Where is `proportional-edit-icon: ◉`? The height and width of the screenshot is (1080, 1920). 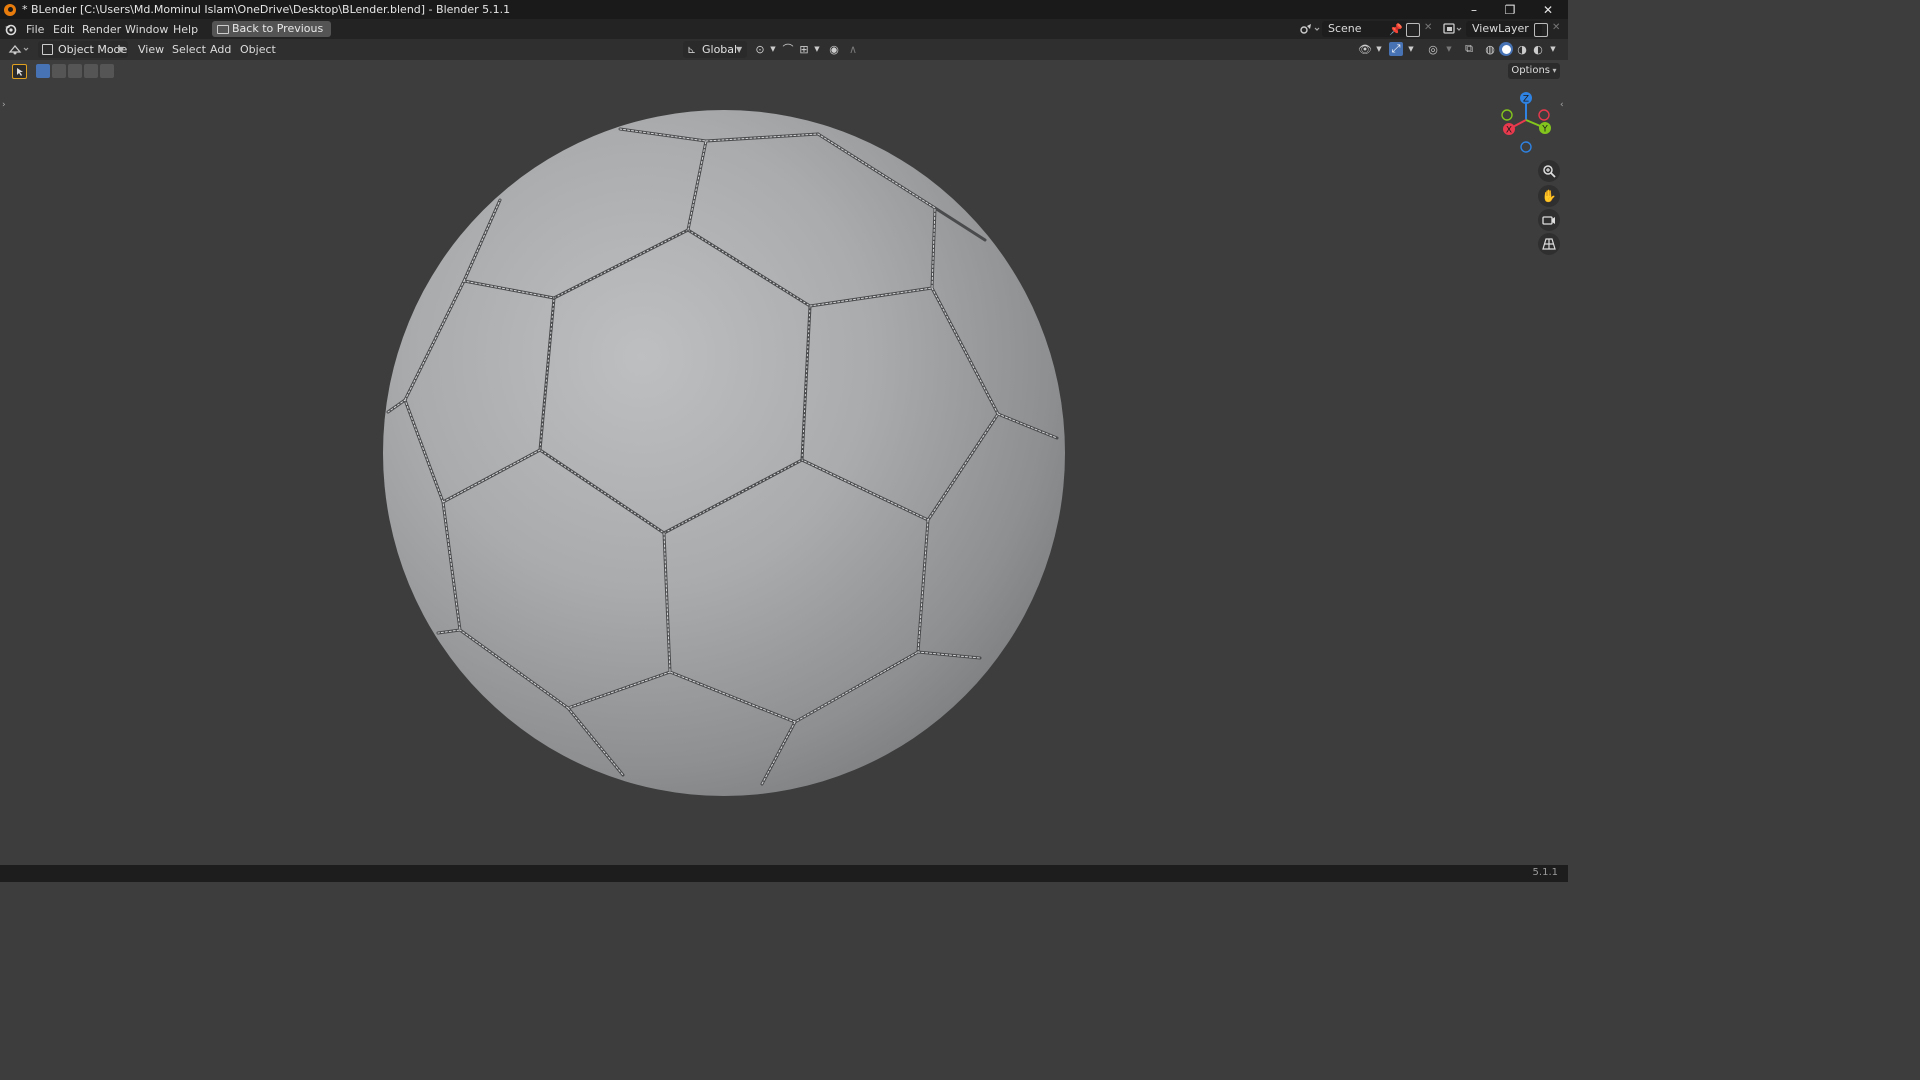
proportional-edit-icon: ◉ is located at coordinates (834, 49).